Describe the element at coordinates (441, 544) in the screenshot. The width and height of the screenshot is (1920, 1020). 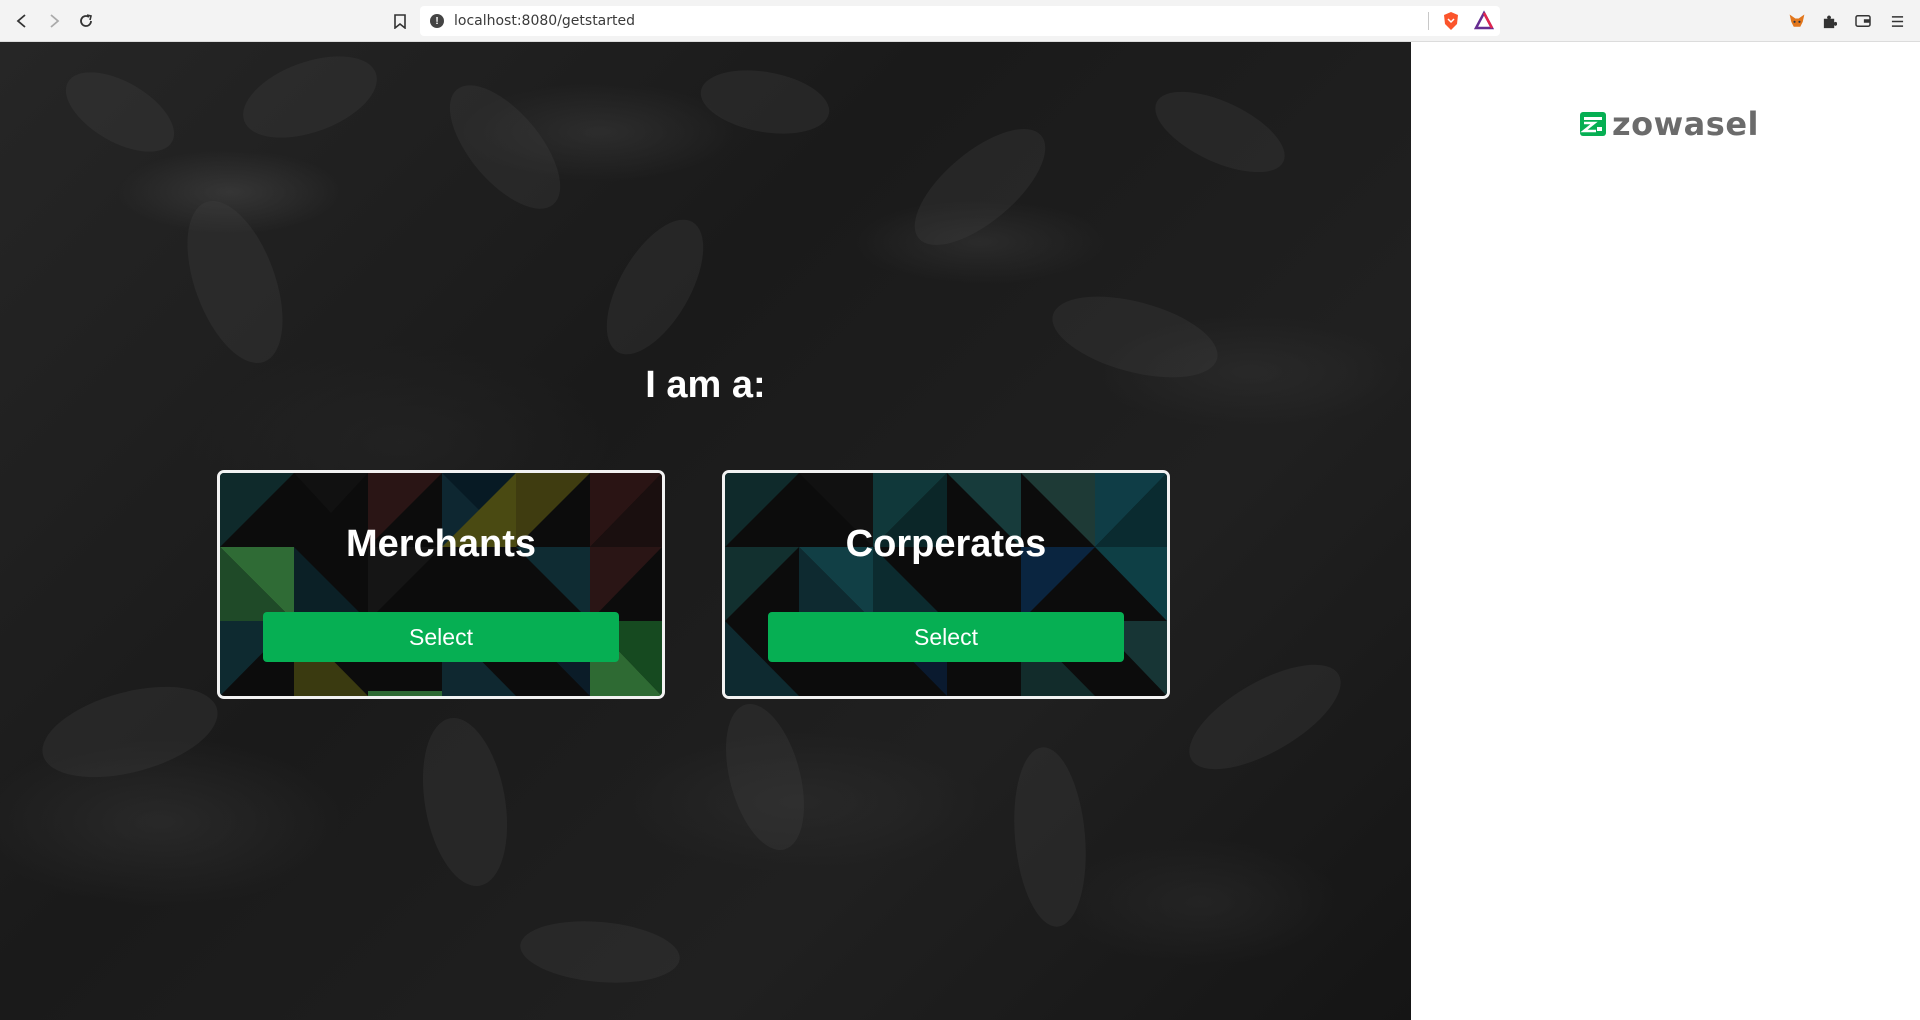
I see `merchants-label: Merchants` at that location.